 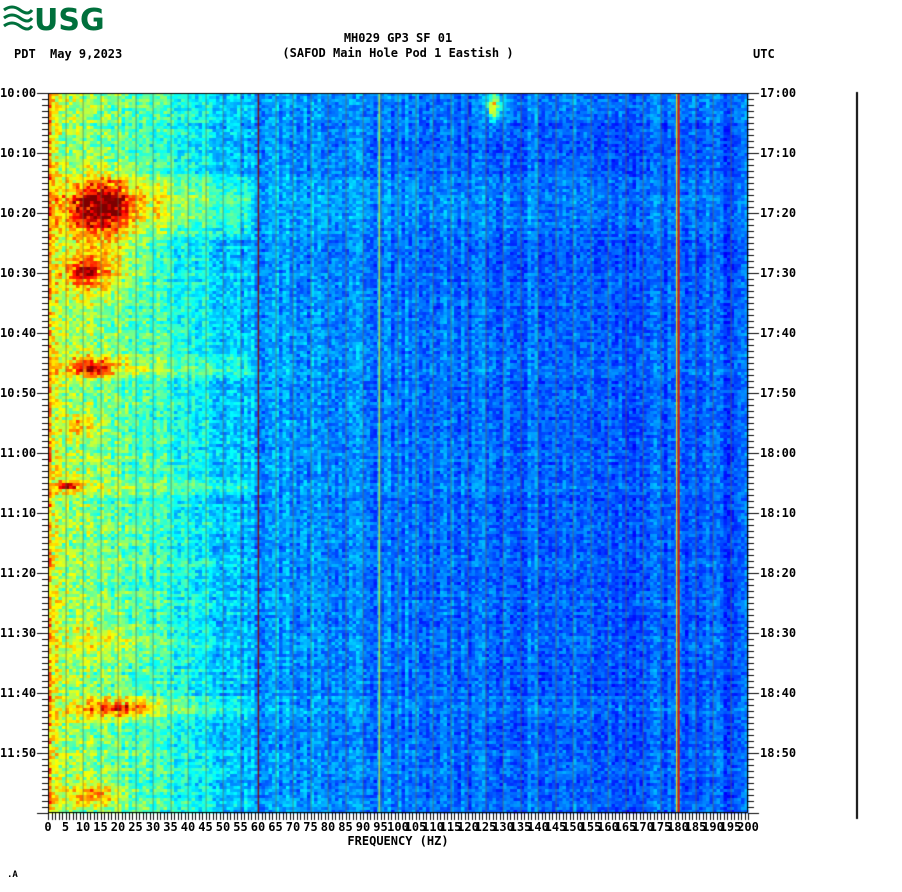 I want to click on y-axis-label-pdt: 10:40, so click(x=18, y=333).